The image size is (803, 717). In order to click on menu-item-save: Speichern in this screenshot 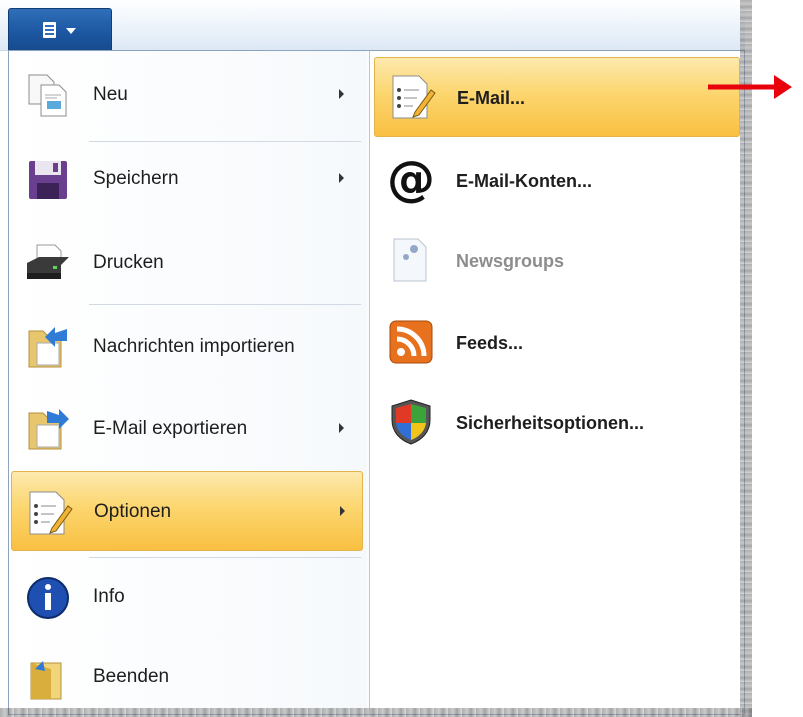, I will do `click(187, 179)`.